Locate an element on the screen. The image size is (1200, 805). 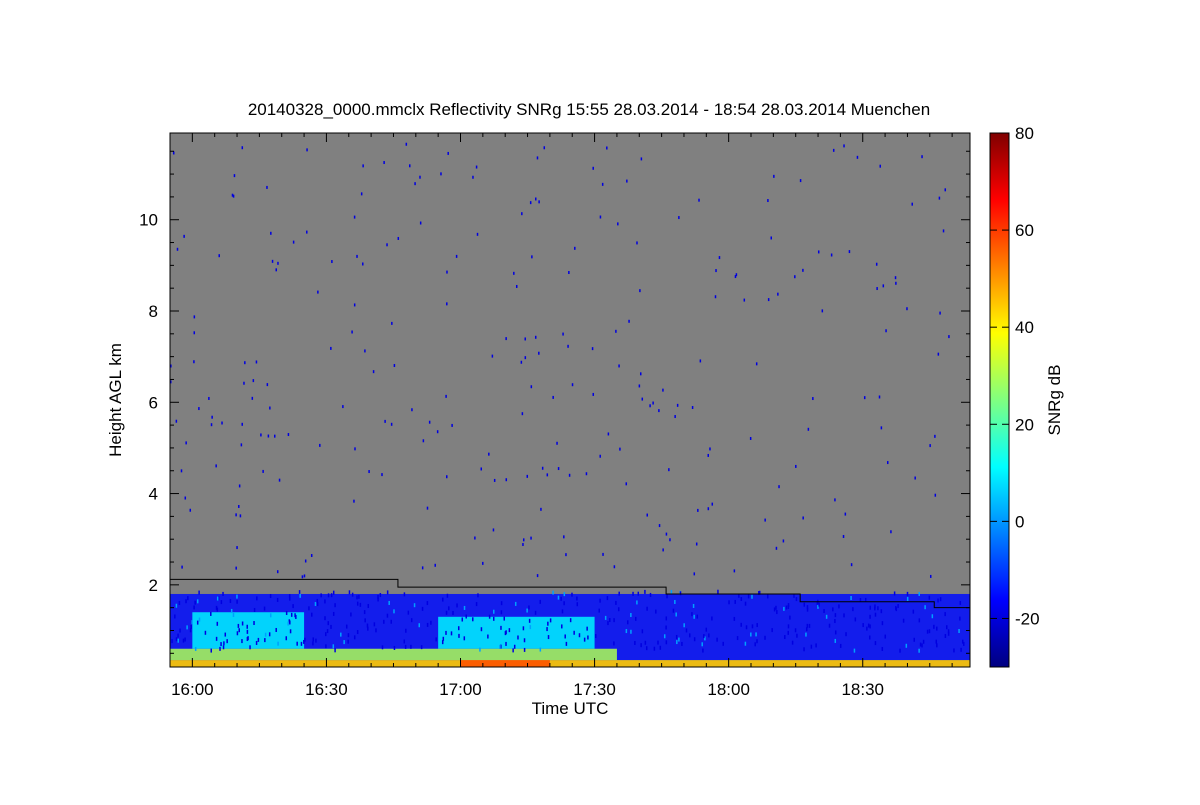
colorbar-tick-label: 40 is located at coordinates (1024, 327).